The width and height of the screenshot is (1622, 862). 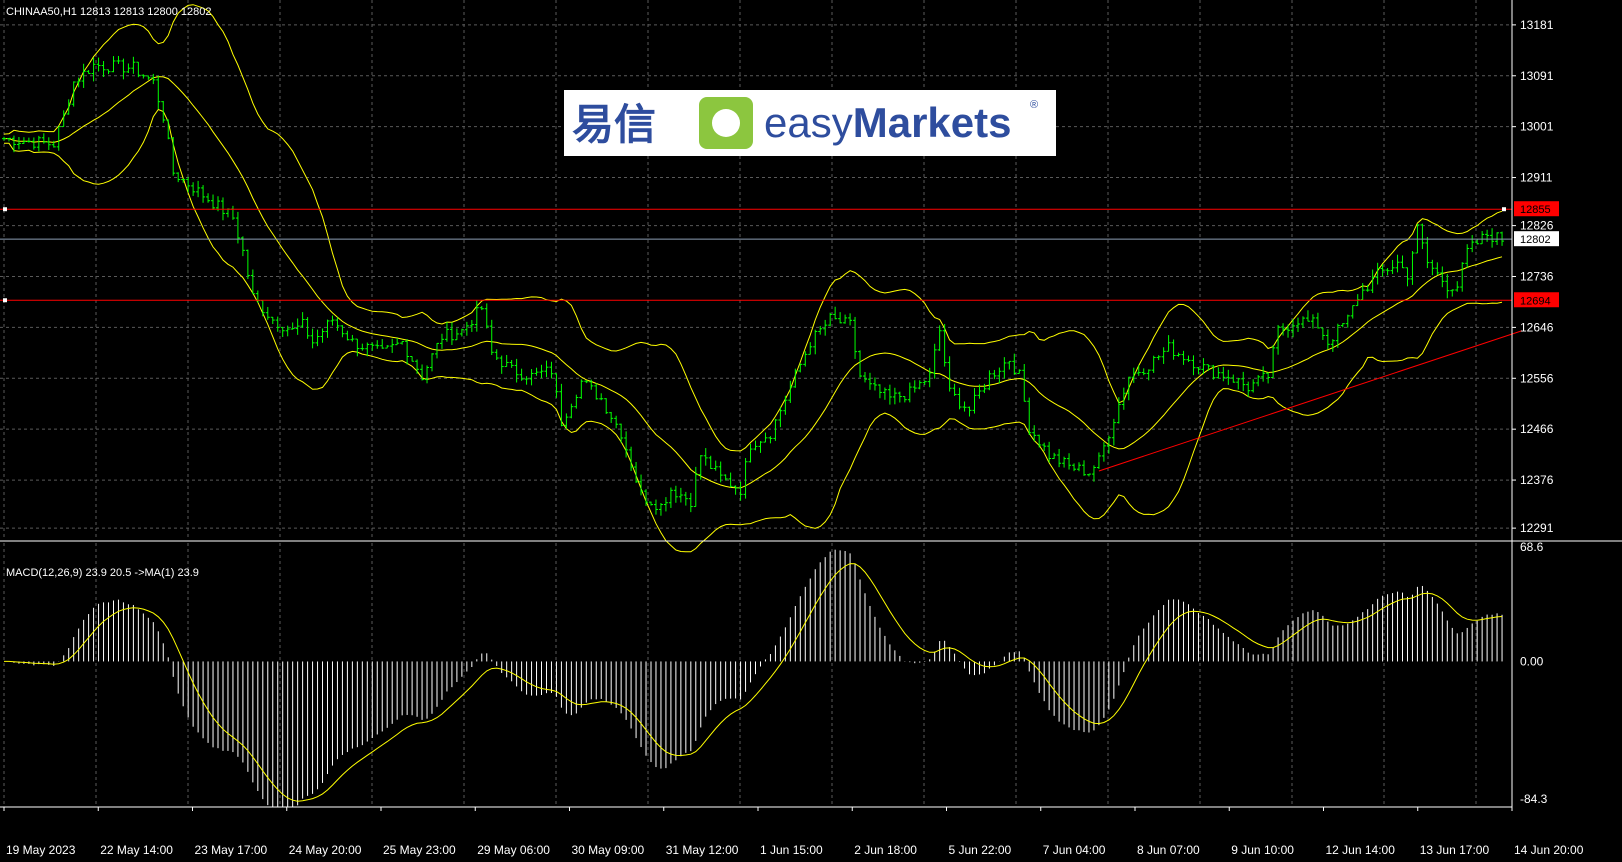 What do you see at coordinates (1537, 480) in the screenshot?
I see `price-tick-label: 12376` at bounding box center [1537, 480].